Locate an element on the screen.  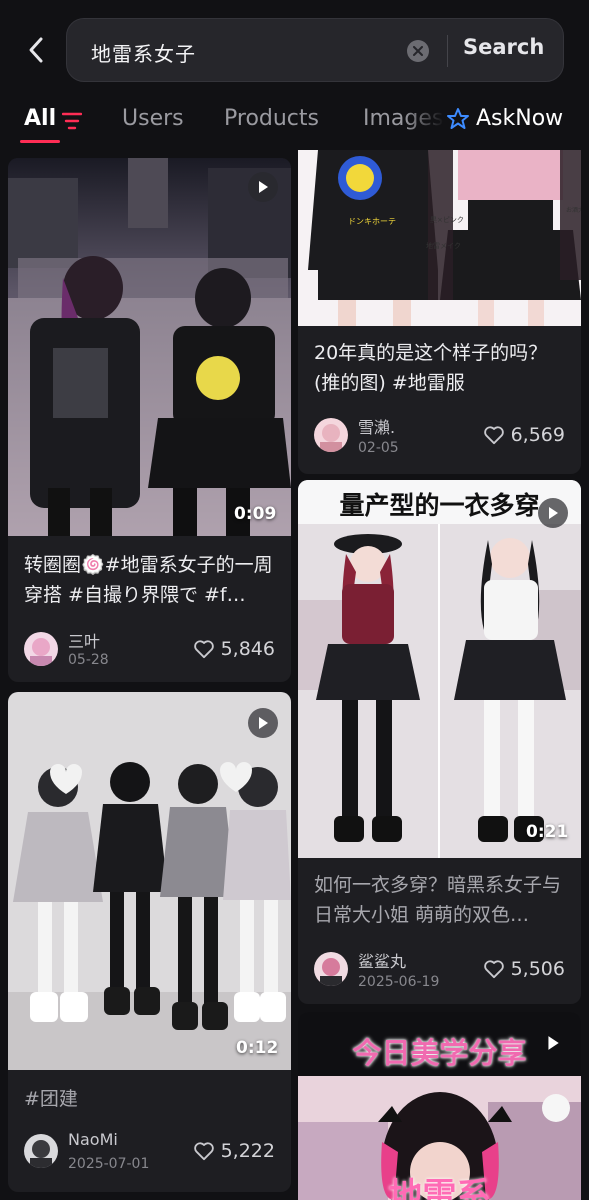
like-button: 6,569 is located at coordinates (524, 435).